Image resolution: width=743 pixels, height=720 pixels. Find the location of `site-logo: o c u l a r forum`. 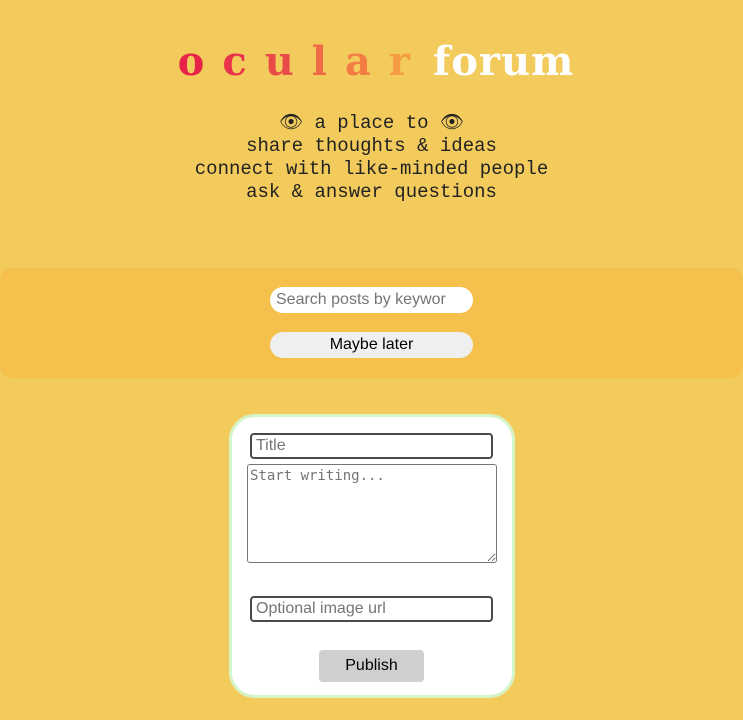

site-logo: o c u l a r forum is located at coordinates (371, 62).